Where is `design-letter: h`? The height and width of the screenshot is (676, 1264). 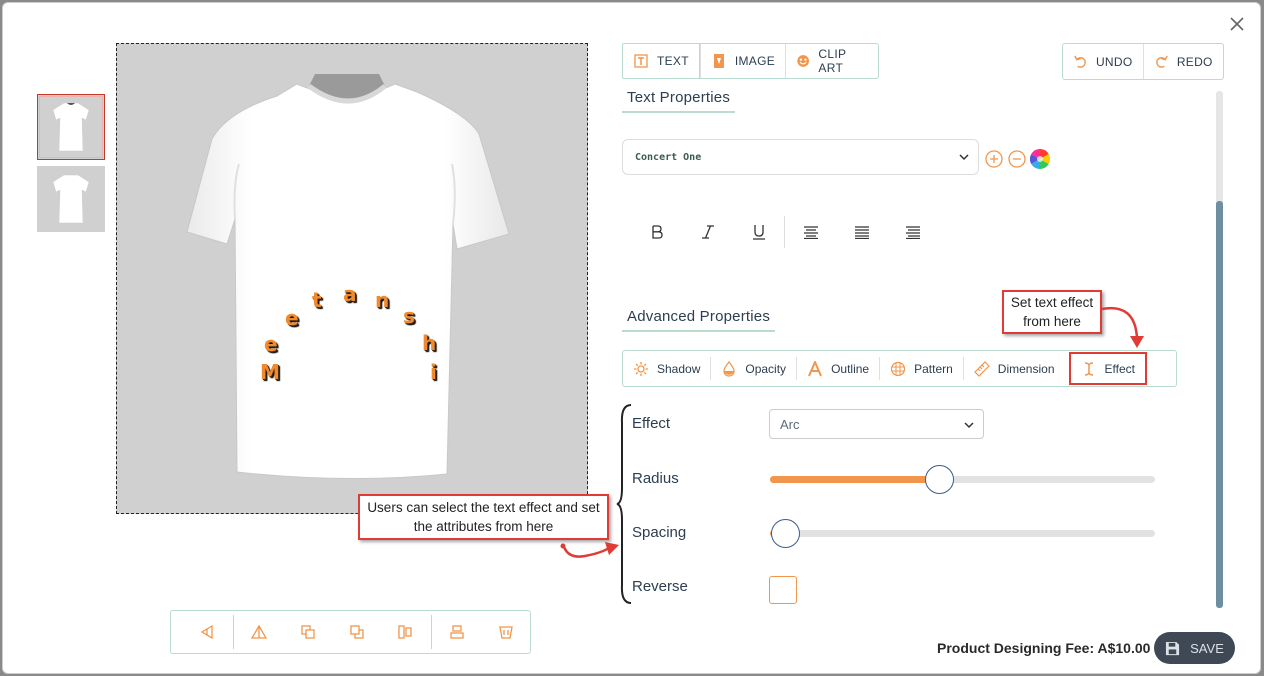 design-letter: h is located at coordinates (429, 343).